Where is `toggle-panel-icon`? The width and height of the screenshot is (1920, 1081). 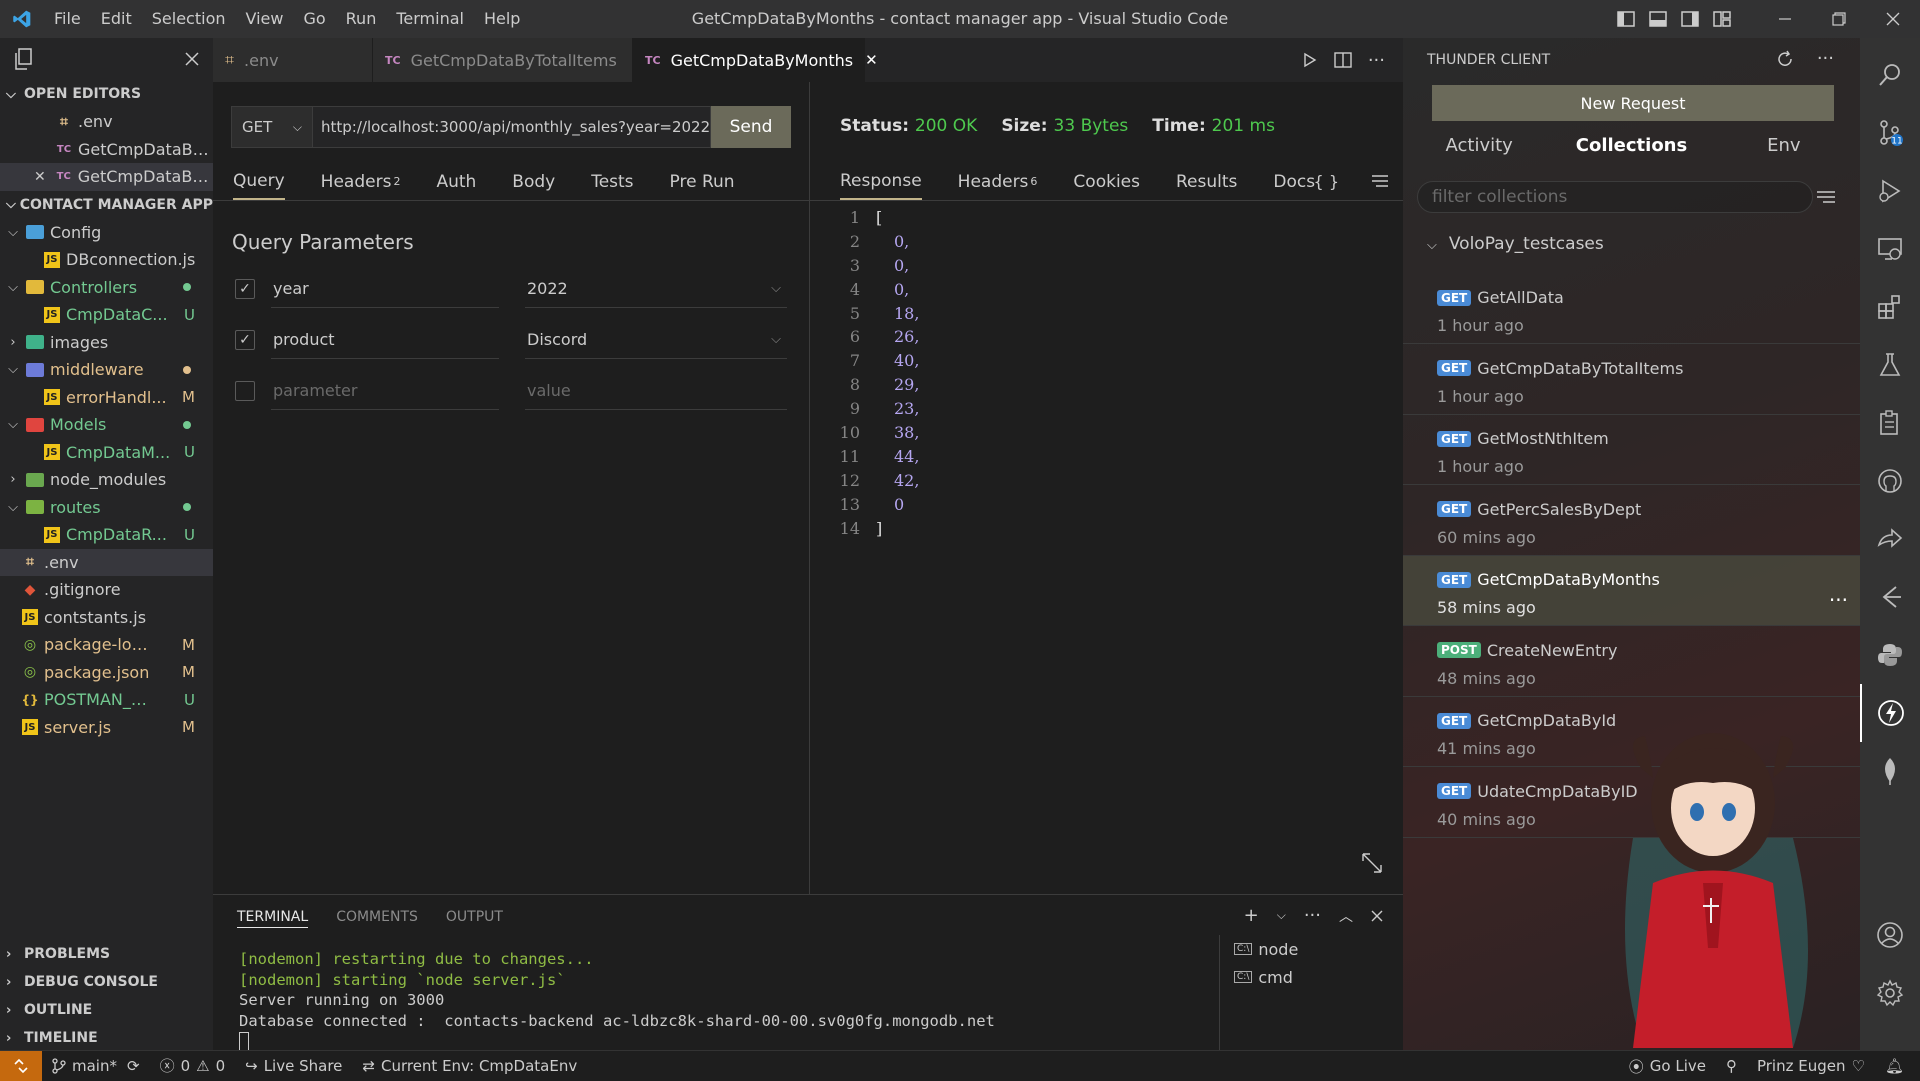
toggle-panel-icon is located at coordinates (1658, 19).